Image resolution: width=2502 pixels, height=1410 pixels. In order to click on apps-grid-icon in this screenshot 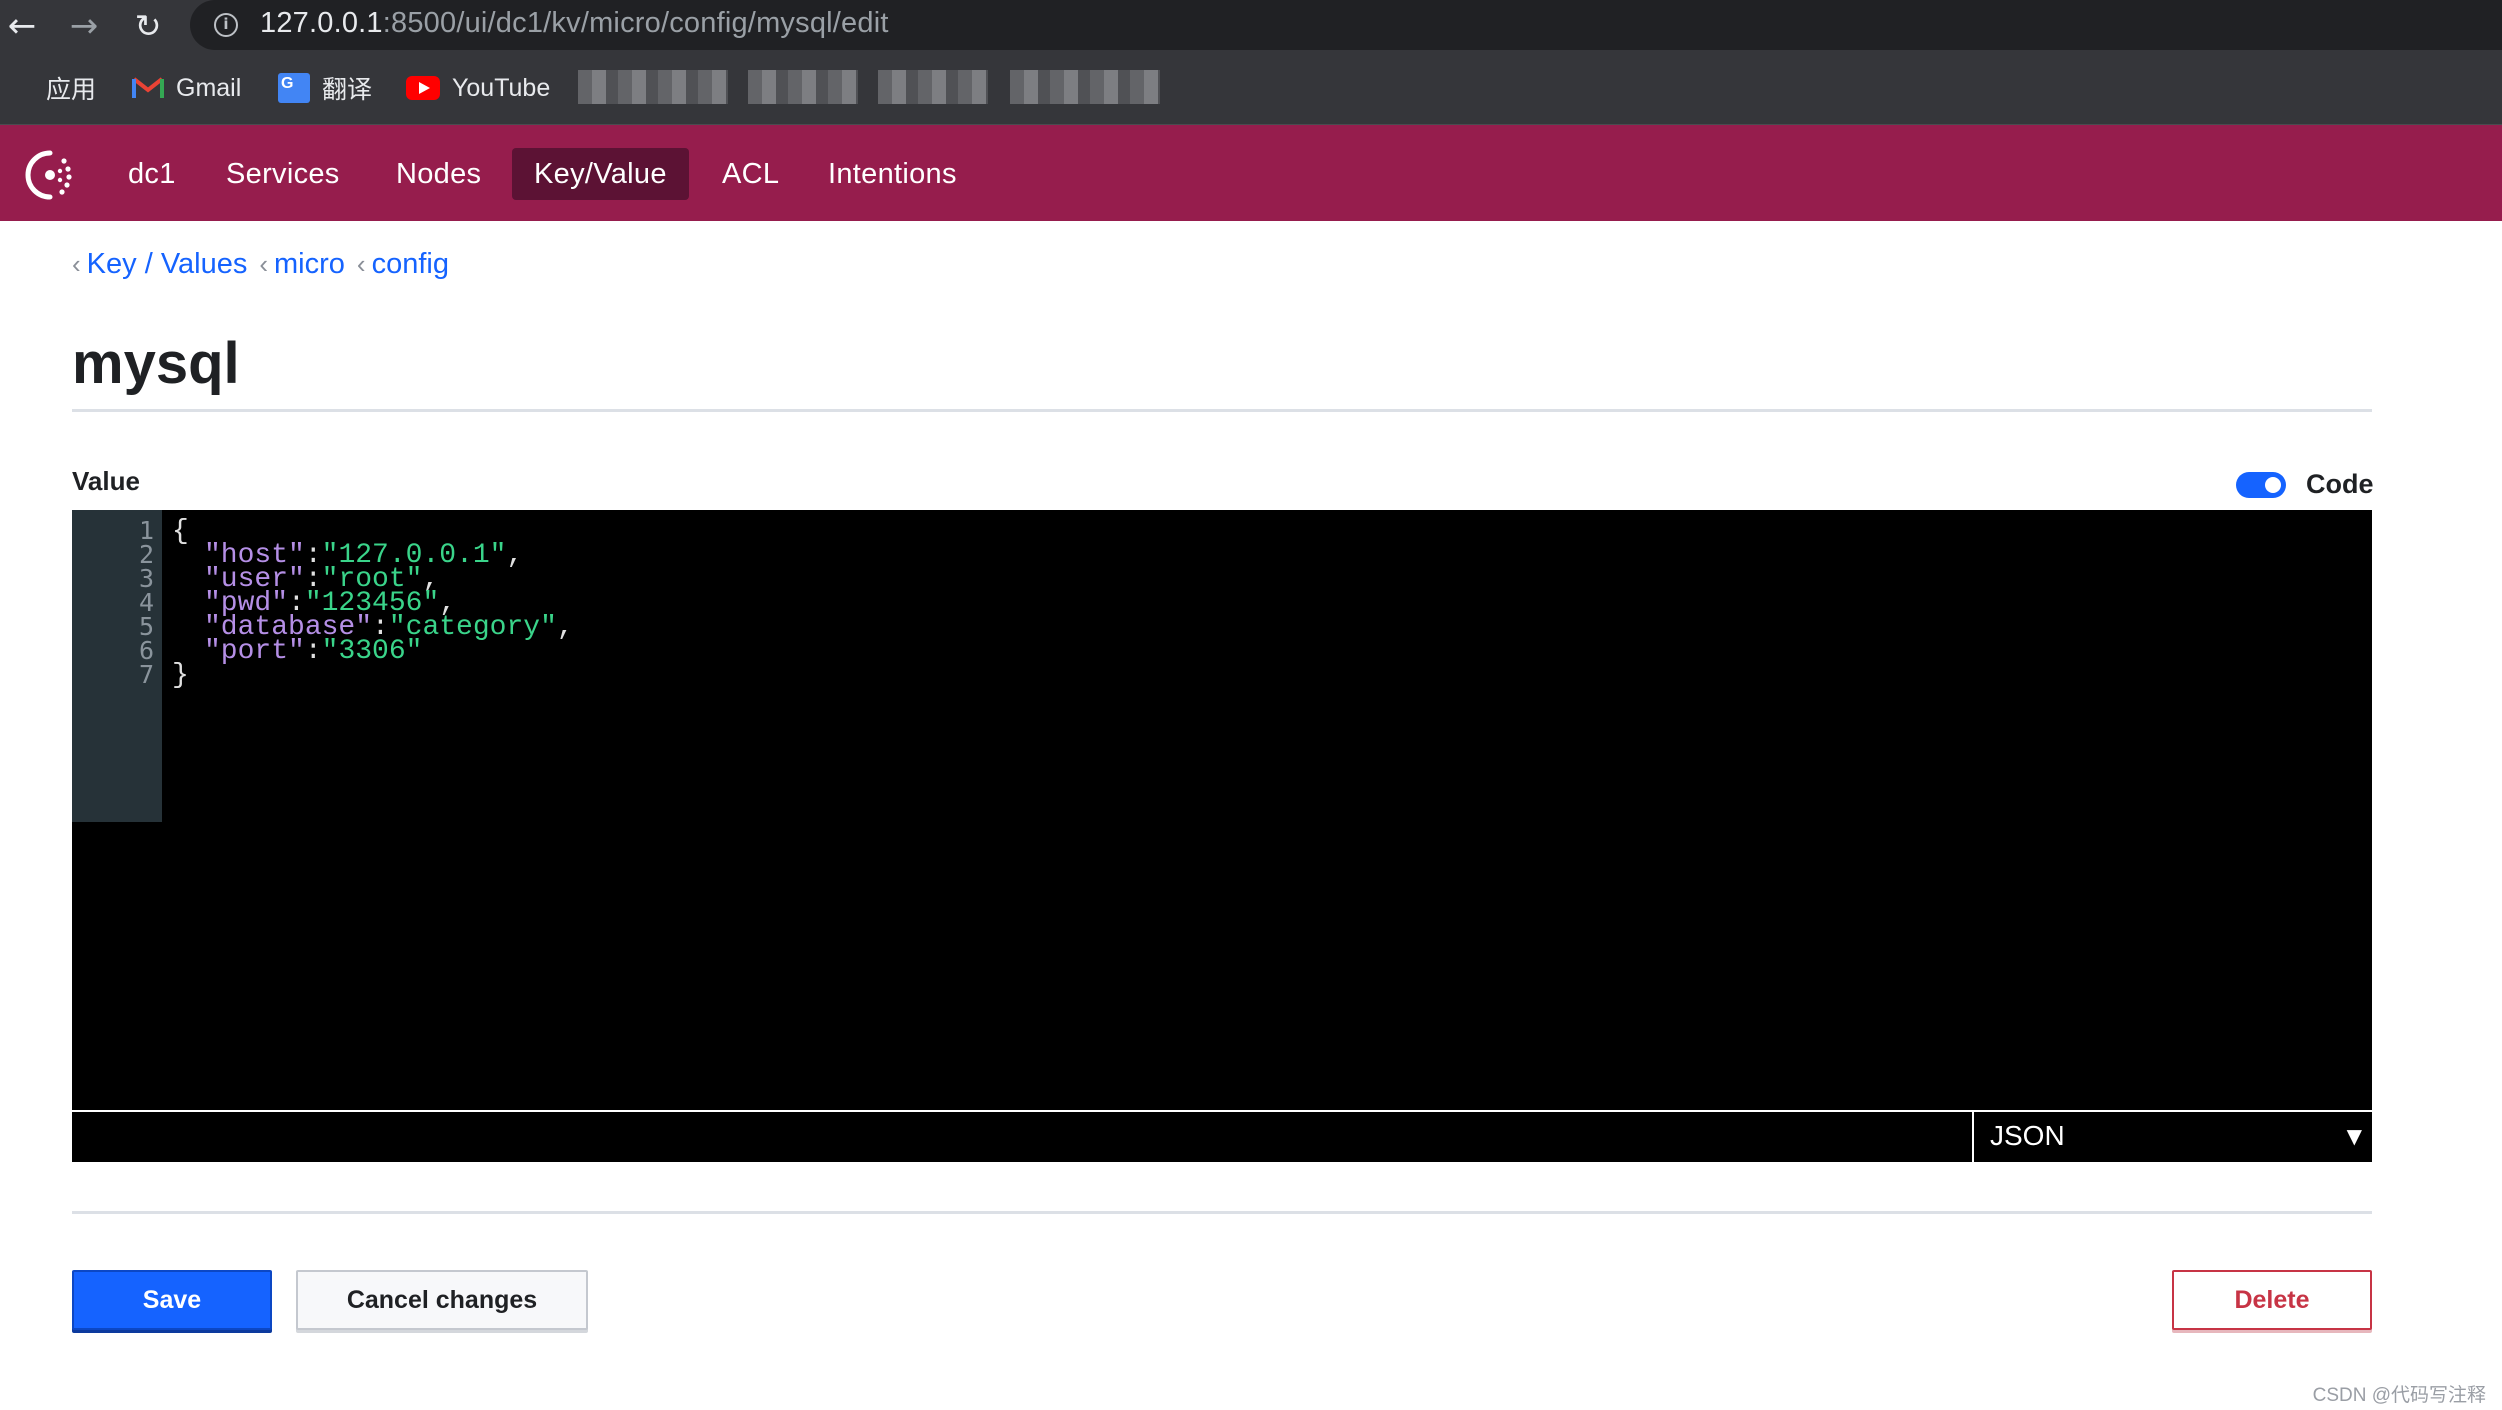, I will do `click(20, 88)`.